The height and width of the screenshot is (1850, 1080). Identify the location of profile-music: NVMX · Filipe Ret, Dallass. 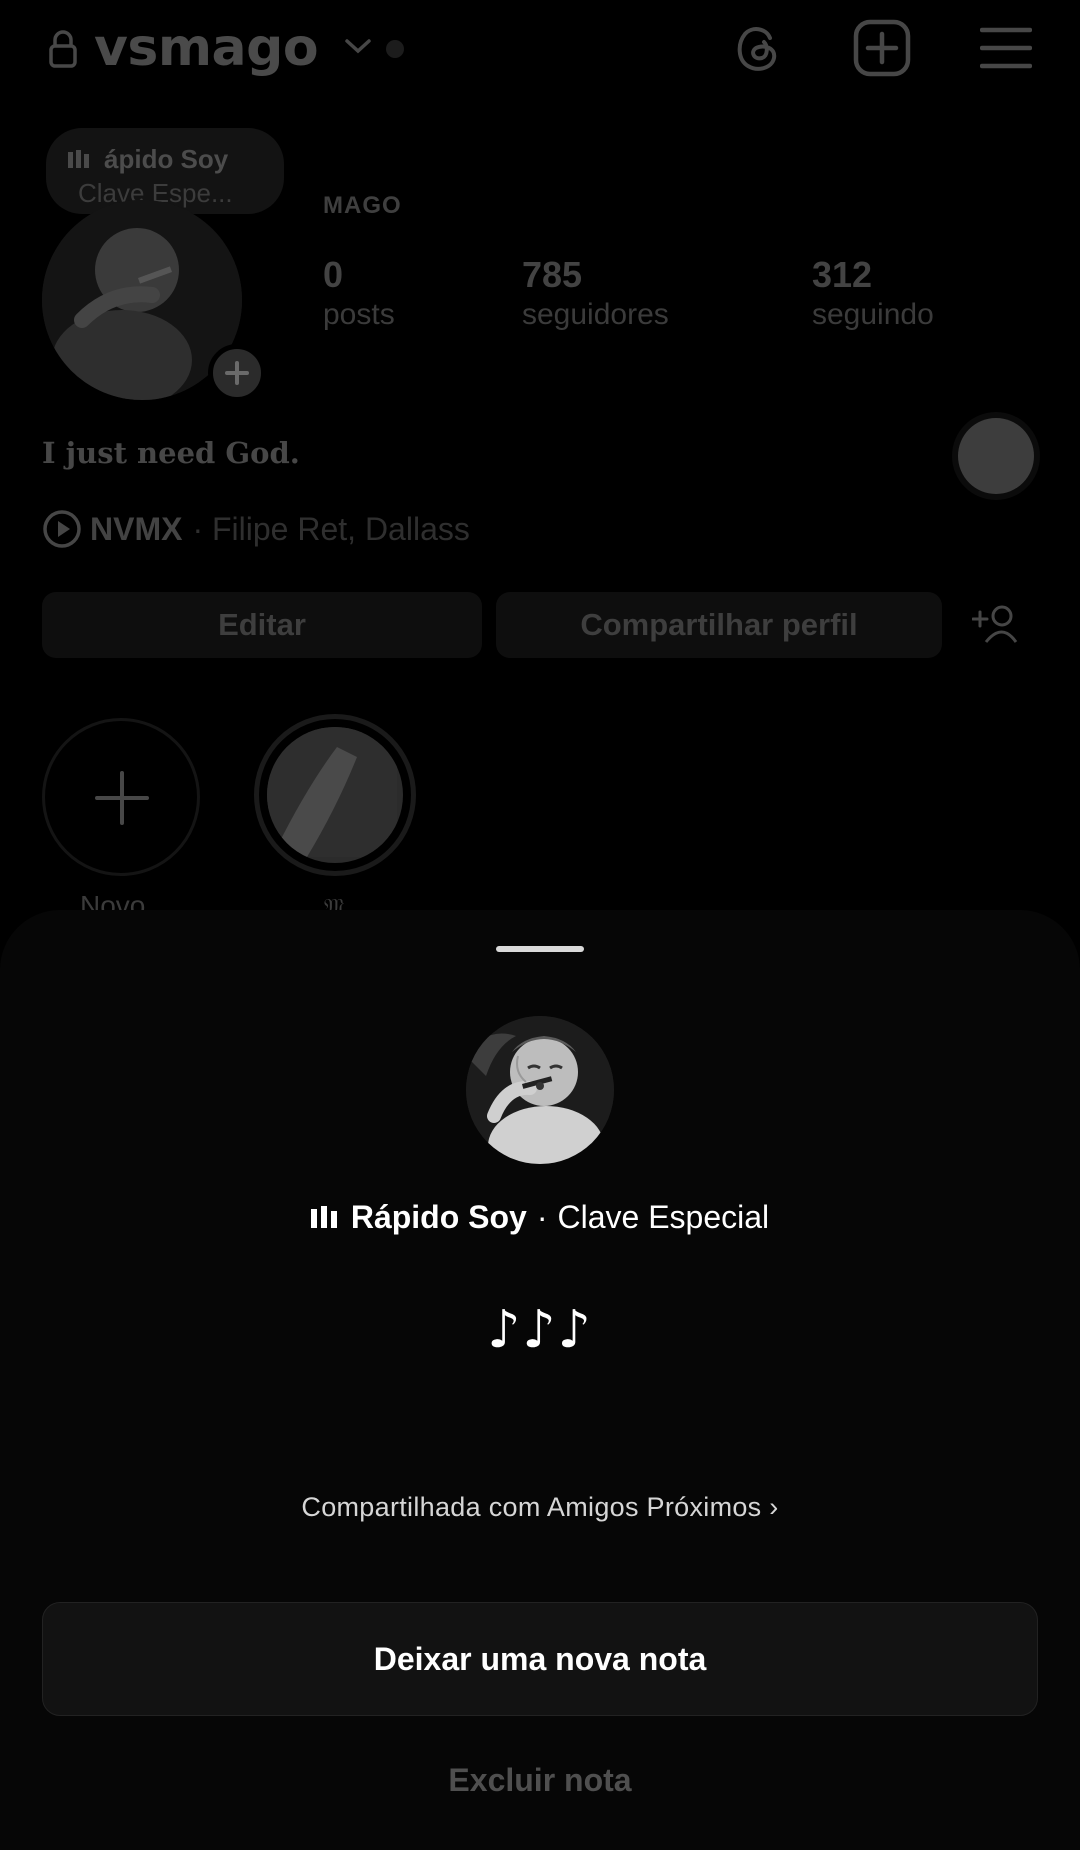
(256, 529).